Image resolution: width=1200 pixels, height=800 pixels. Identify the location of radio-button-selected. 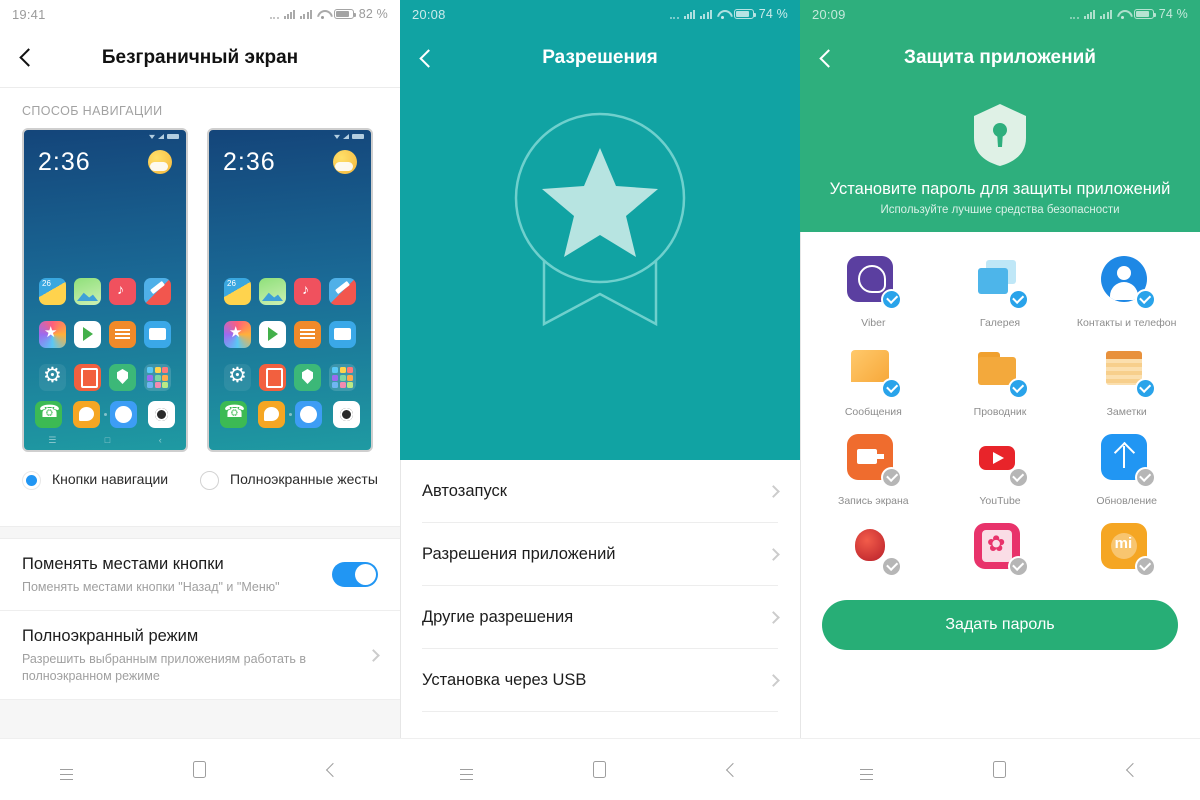
(31, 480).